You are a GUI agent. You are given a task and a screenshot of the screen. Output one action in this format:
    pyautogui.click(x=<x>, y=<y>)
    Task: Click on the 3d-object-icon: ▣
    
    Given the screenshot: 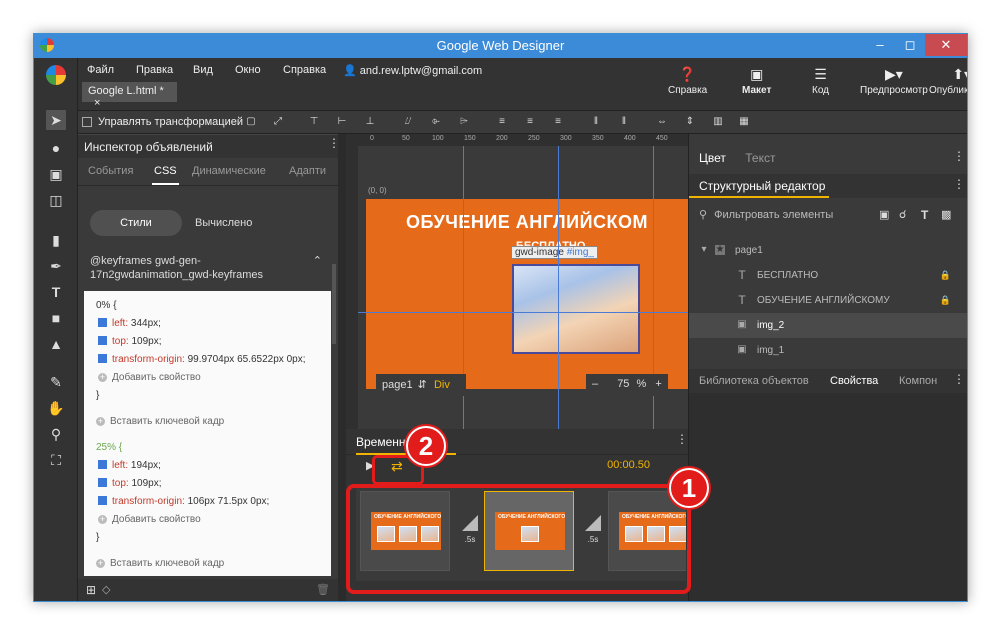 What is the action you would take?
    pyautogui.click(x=56, y=174)
    